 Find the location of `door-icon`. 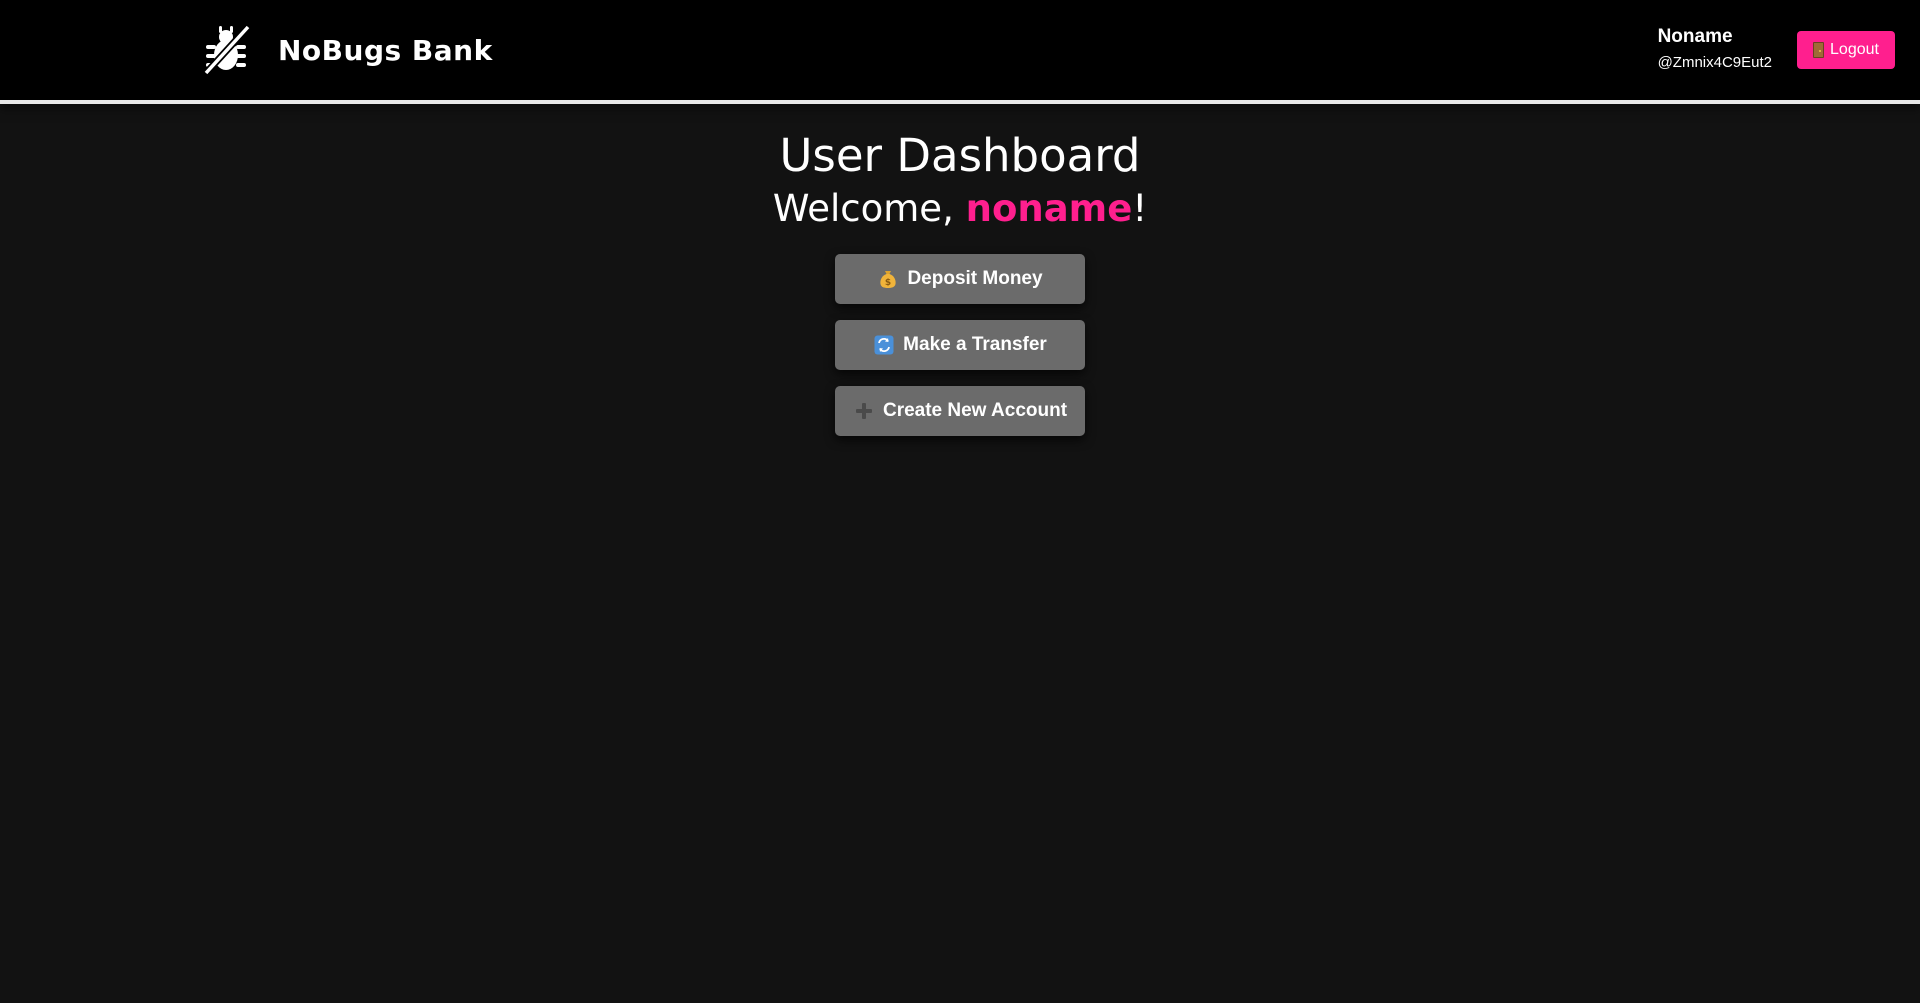

door-icon is located at coordinates (1819, 50).